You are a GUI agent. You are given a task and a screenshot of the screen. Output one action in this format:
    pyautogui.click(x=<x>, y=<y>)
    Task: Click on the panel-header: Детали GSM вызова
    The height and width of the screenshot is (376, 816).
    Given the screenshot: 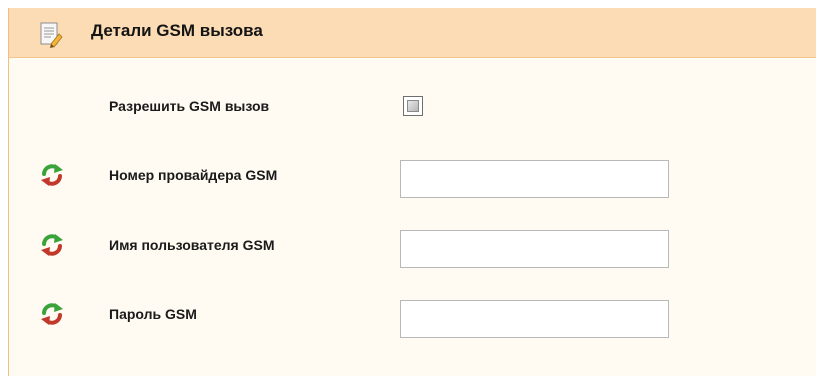 What is the action you would take?
    pyautogui.click(x=412, y=33)
    